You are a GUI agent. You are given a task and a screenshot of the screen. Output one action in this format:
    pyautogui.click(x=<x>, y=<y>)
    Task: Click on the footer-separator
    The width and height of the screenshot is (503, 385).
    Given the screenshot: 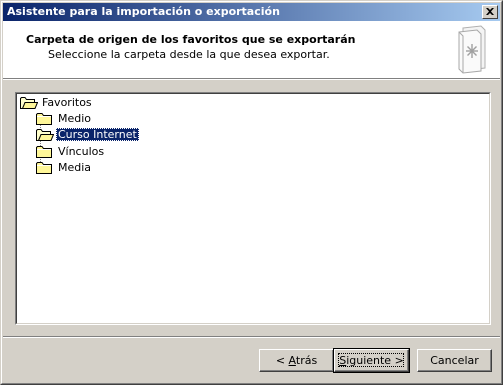 What is the action you would take?
    pyautogui.click(x=251, y=337)
    